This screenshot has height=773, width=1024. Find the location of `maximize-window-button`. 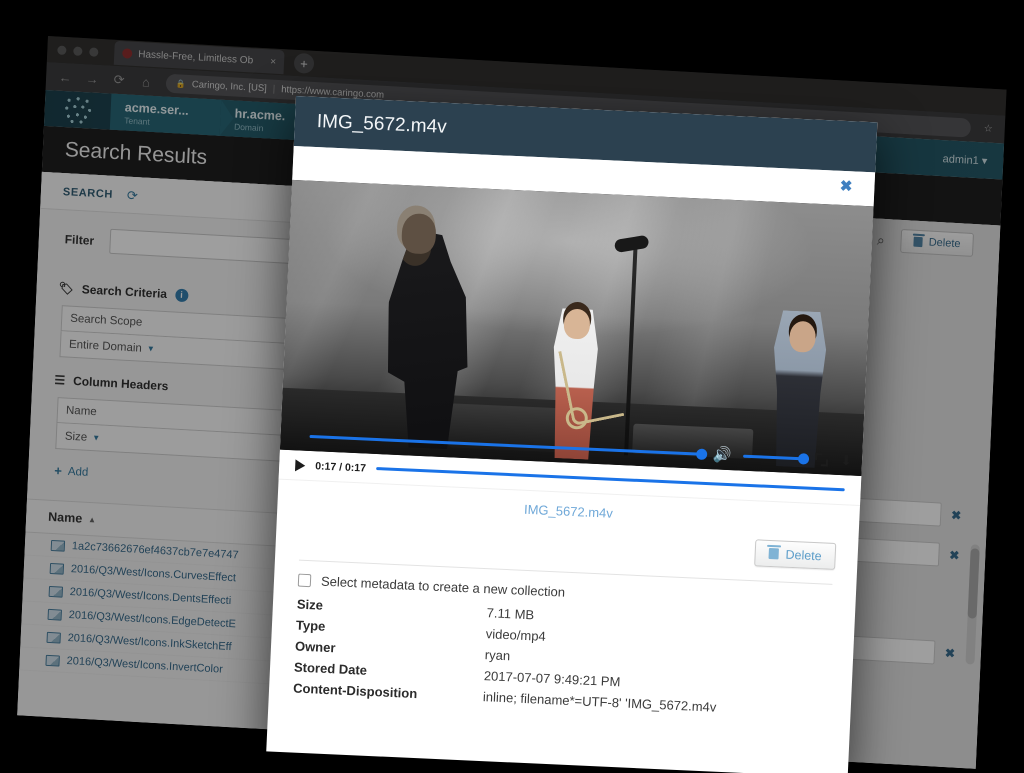

maximize-window-button is located at coordinates (94, 51).